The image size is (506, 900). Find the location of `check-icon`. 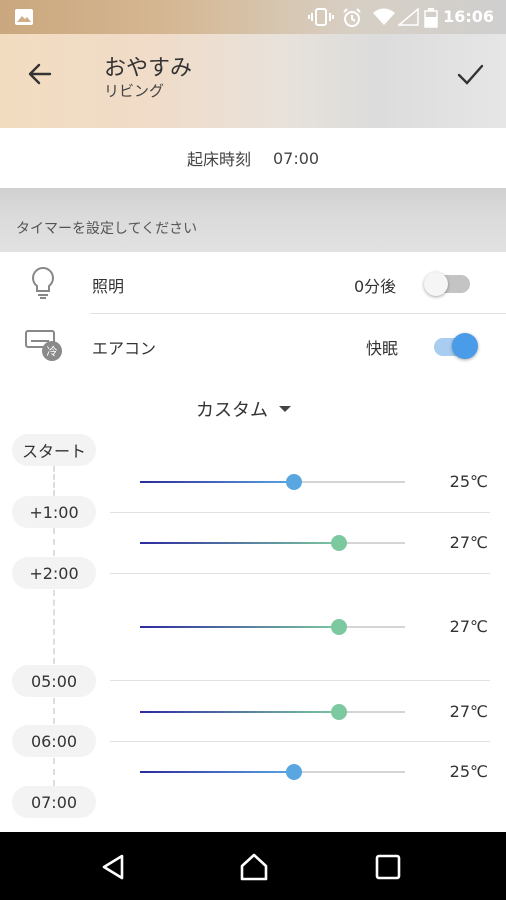

check-icon is located at coordinates (470, 74).